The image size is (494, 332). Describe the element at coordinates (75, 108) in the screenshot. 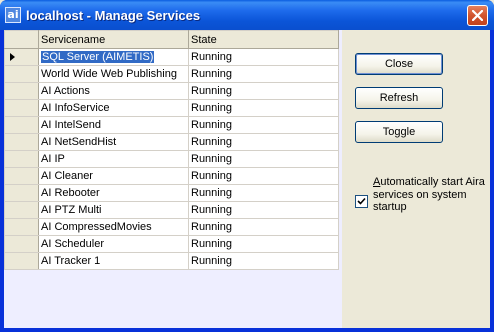

I see `service-name: AI InfoService` at that location.